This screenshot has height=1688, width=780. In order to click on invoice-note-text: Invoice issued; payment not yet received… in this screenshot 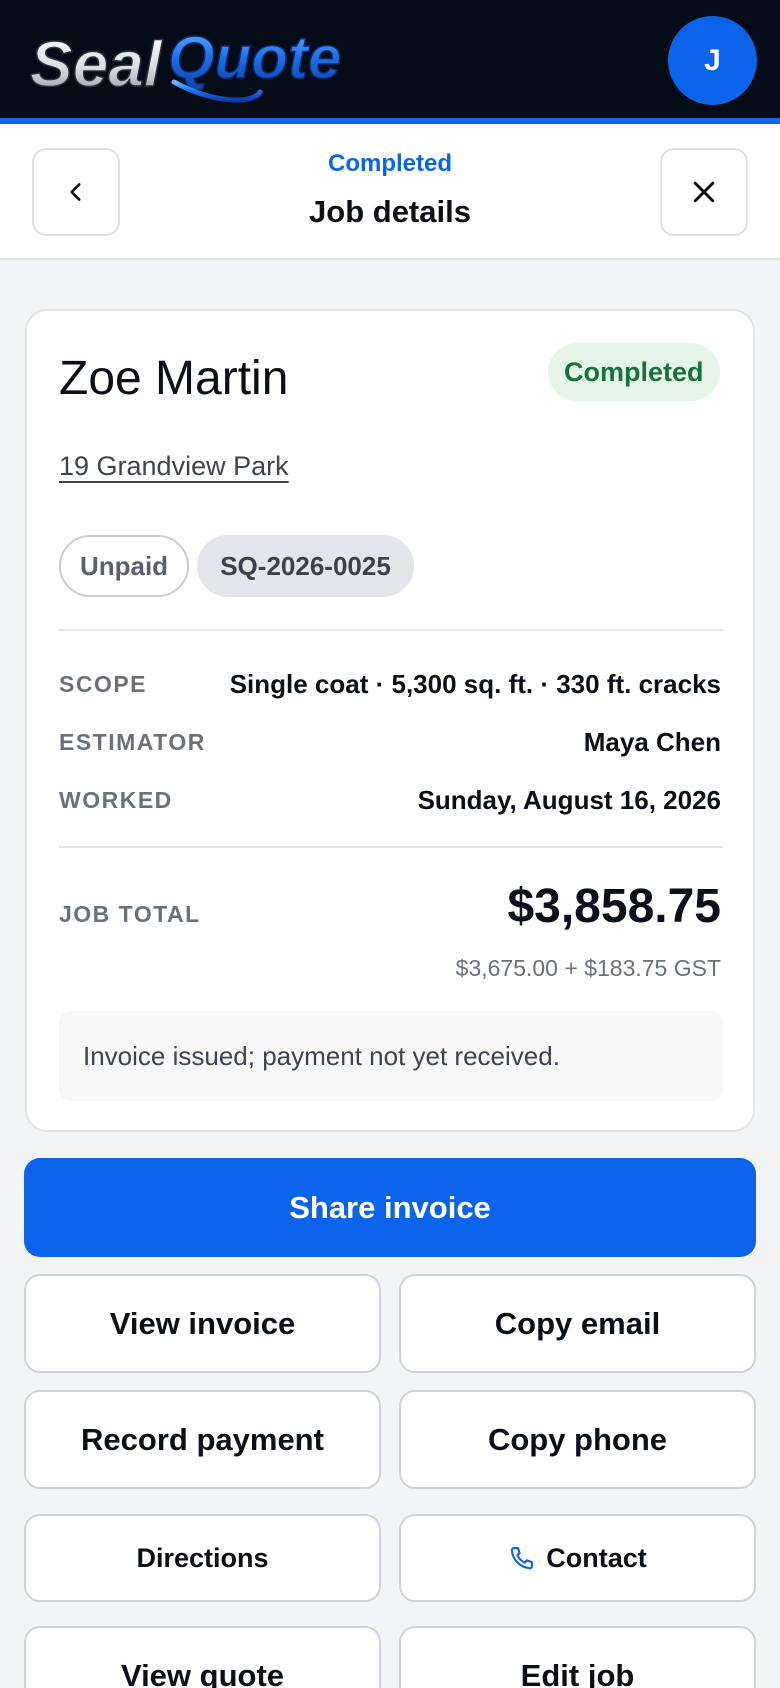, I will do `click(321, 1055)`.